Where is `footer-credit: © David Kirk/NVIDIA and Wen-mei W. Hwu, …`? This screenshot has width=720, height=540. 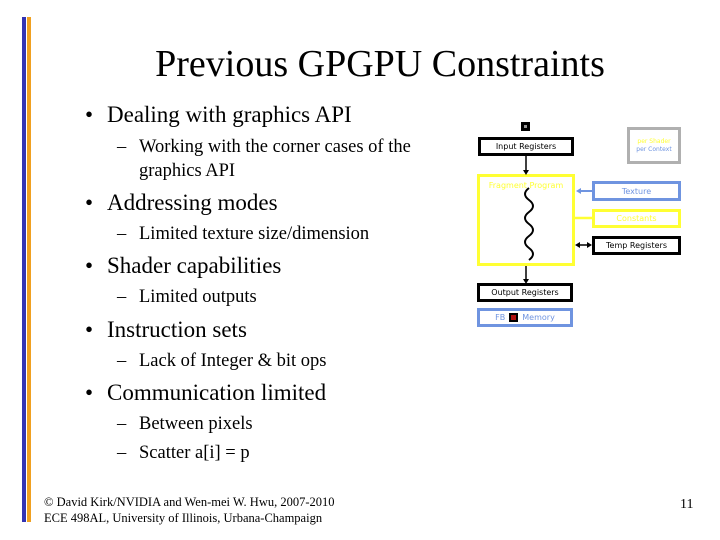
footer-credit: © David Kirk/NVIDIA and Wen-mei W. Hwu, … is located at coordinates (189, 510).